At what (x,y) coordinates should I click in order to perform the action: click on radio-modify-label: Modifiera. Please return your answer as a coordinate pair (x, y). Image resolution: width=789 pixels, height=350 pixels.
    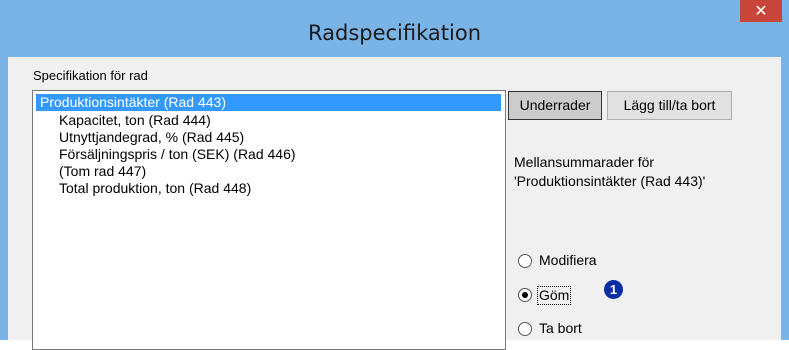
    Looking at the image, I should click on (568, 260).